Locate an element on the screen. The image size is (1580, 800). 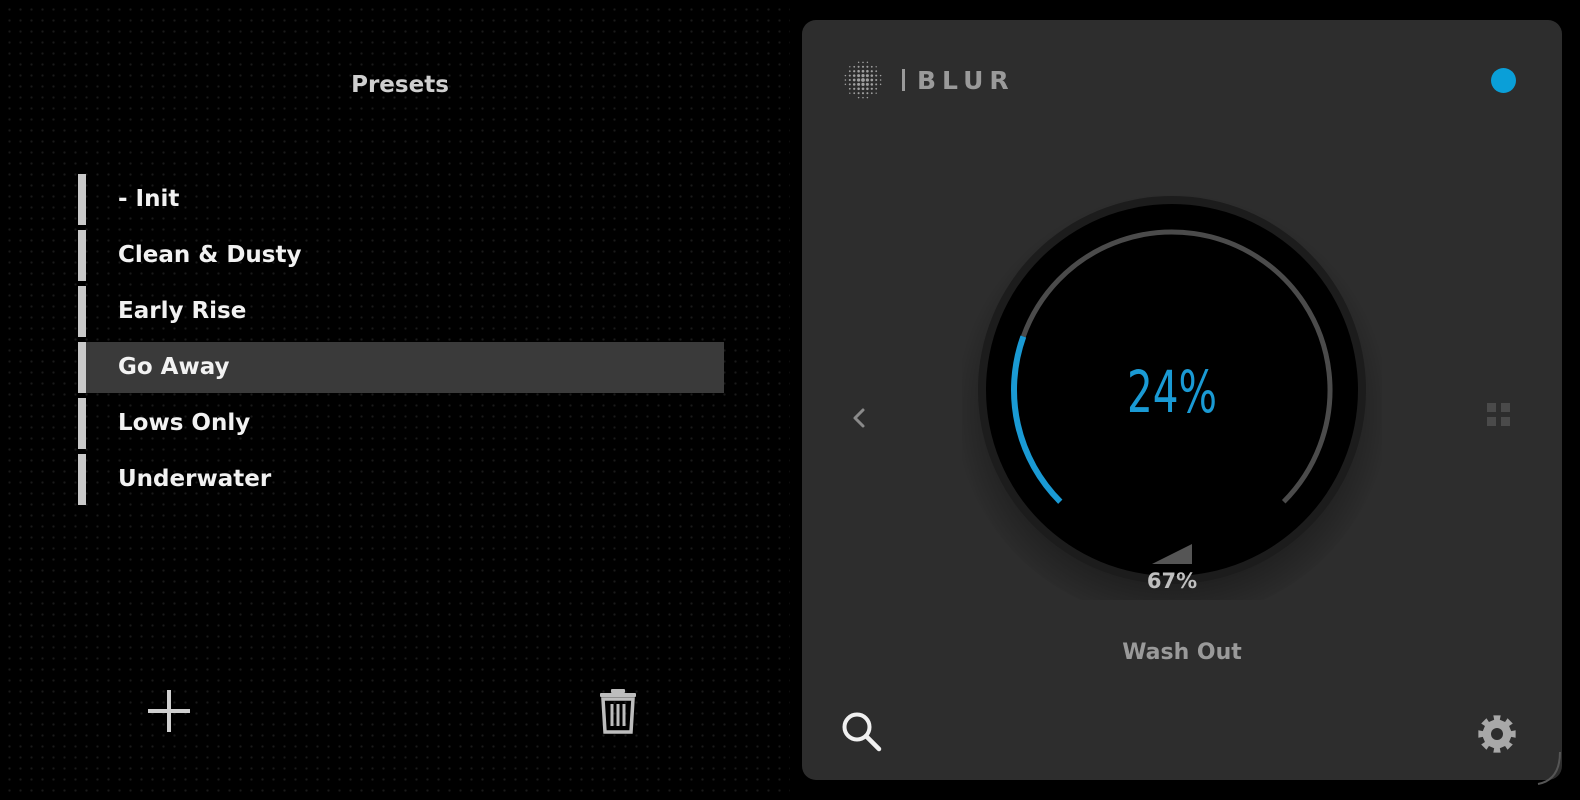
prev-button is located at coordinates (860, 418).